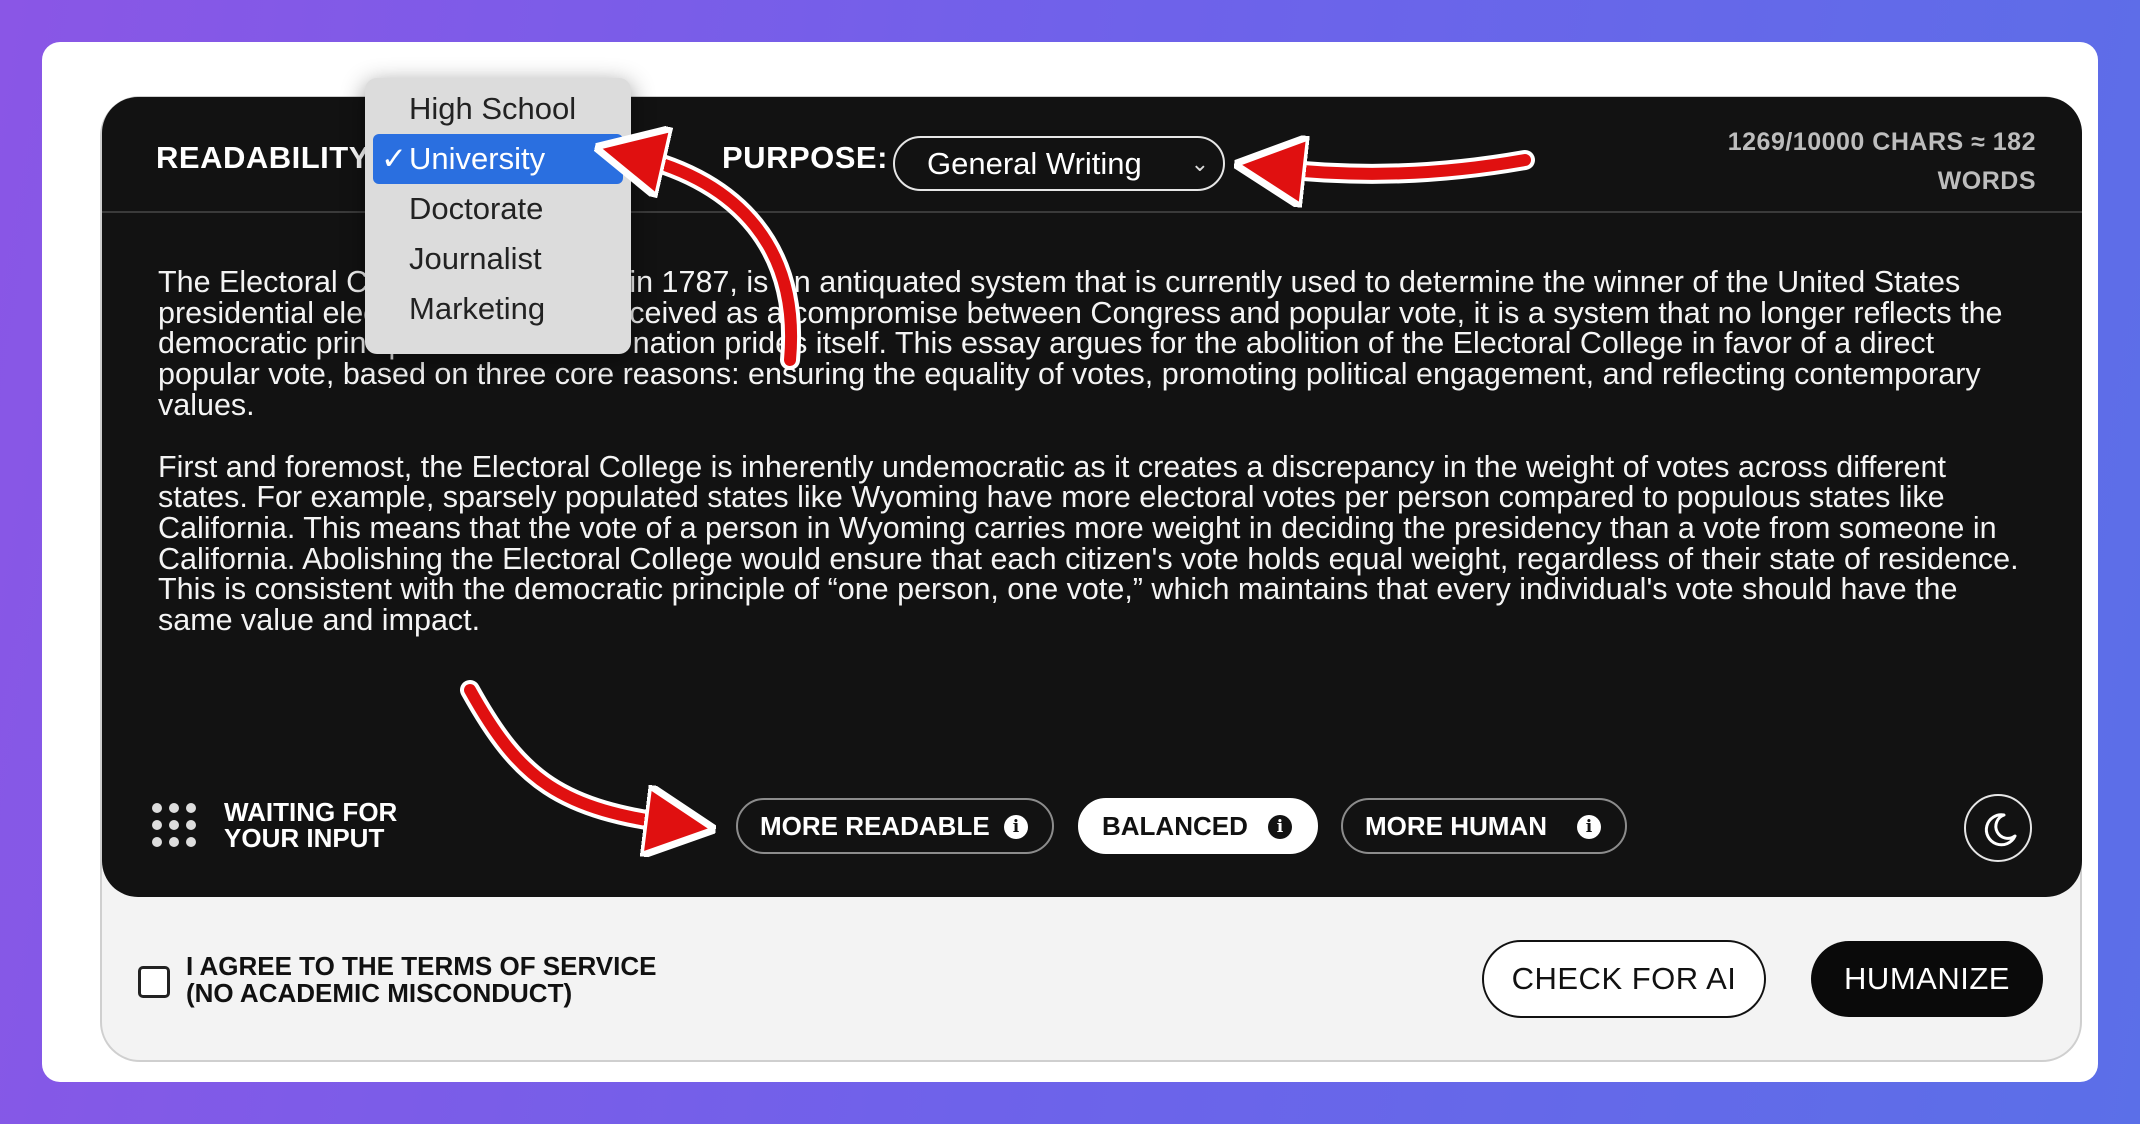  Describe the element at coordinates (477, 308) in the screenshot. I see `option-label: Marketing` at that location.